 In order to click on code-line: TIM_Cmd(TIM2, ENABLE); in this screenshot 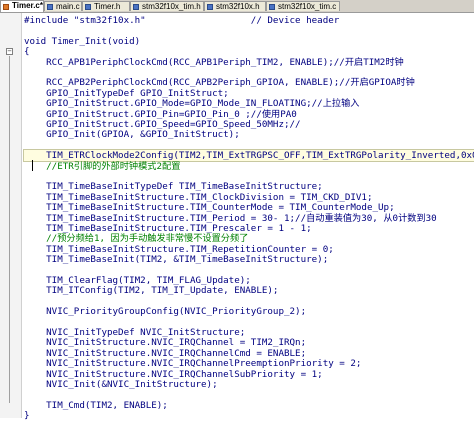, I will do `click(96, 405)`.